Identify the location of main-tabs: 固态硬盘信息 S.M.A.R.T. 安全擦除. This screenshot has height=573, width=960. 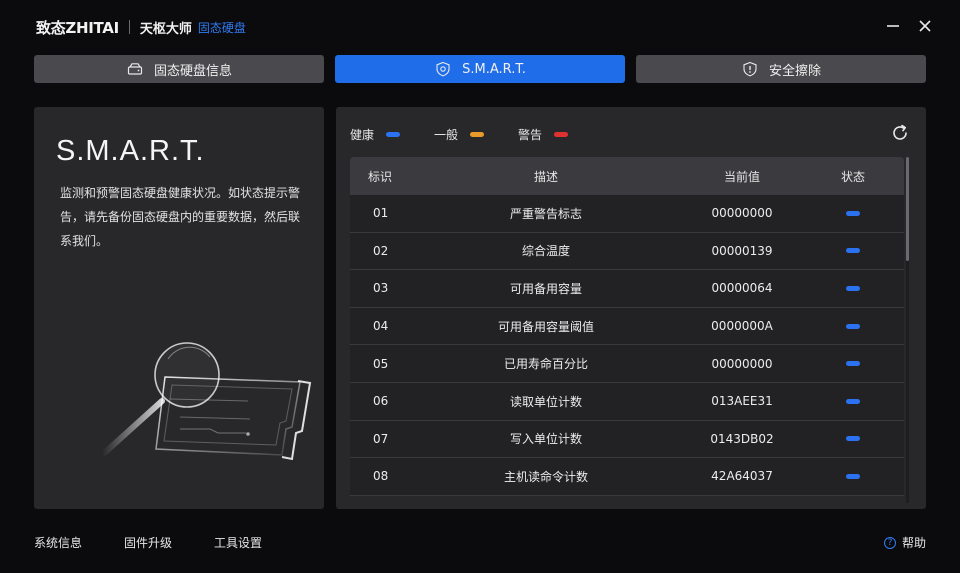
(480, 69).